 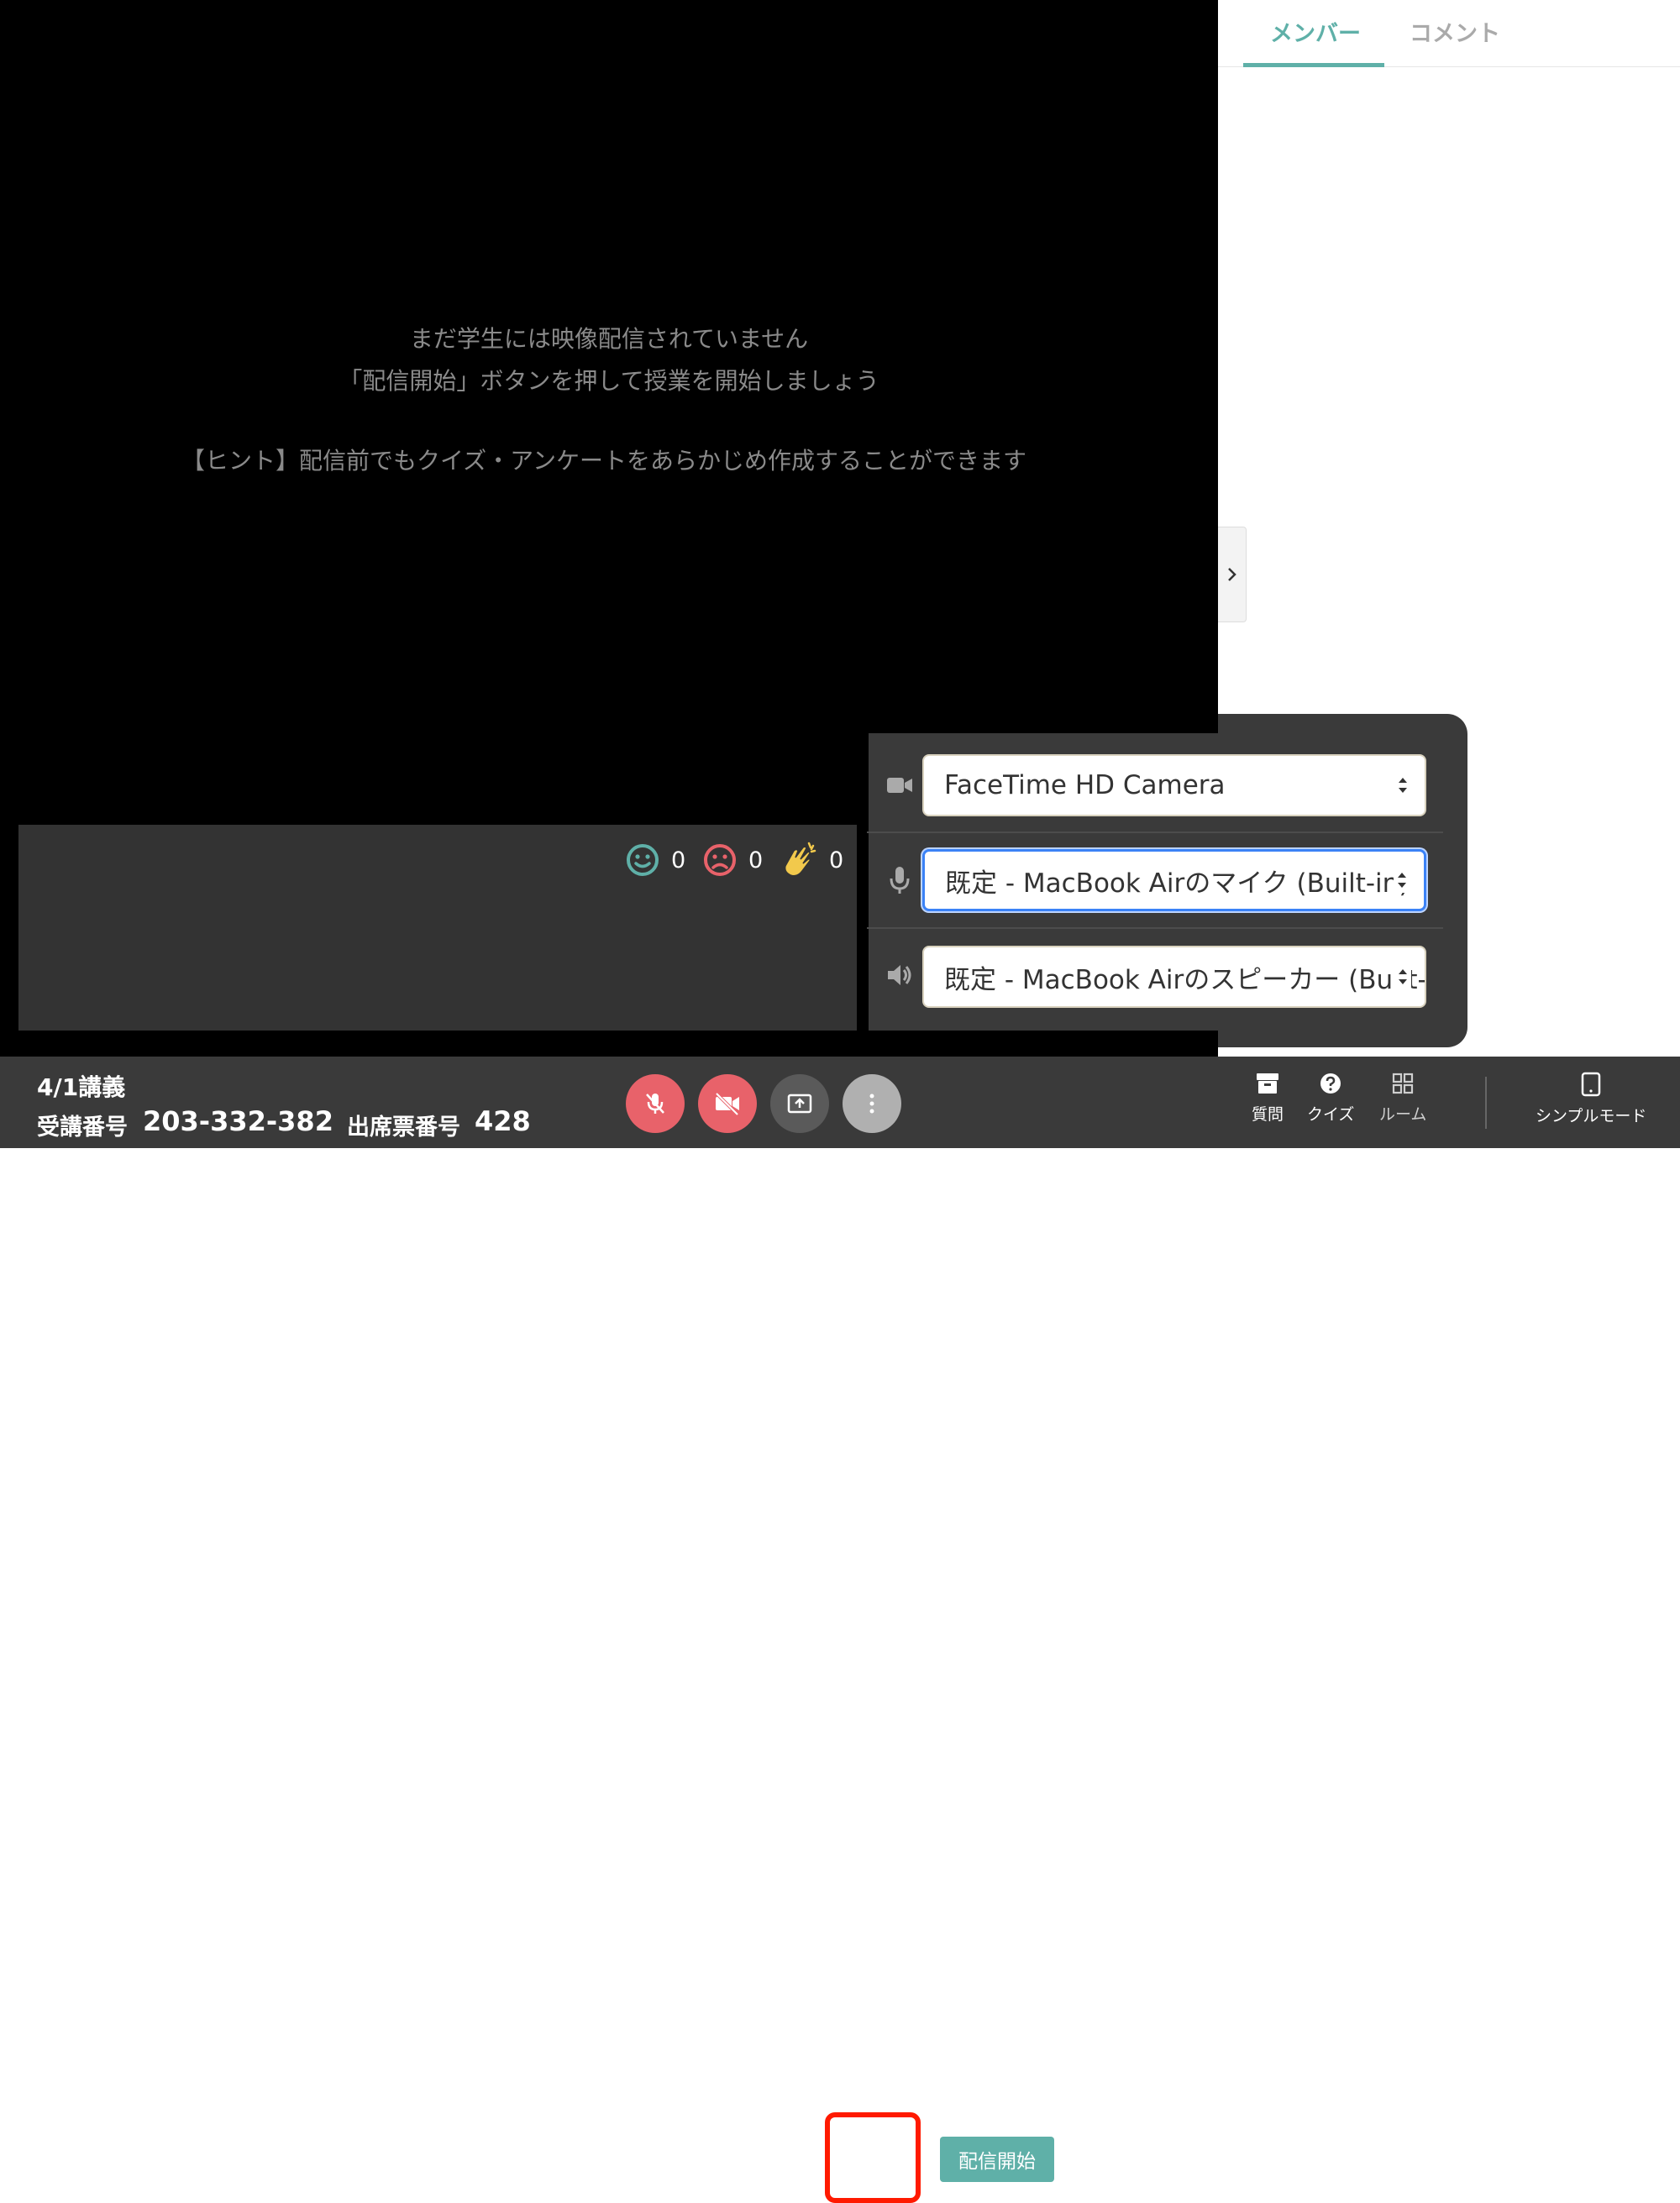 I want to click on questions-button: 質問, so click(x=1268, y=1098).